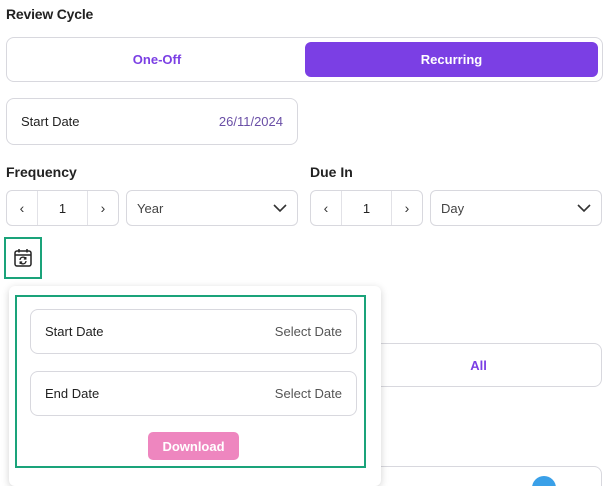  I want to click on frequency-decrement-button: ‹, so click(22, 208).